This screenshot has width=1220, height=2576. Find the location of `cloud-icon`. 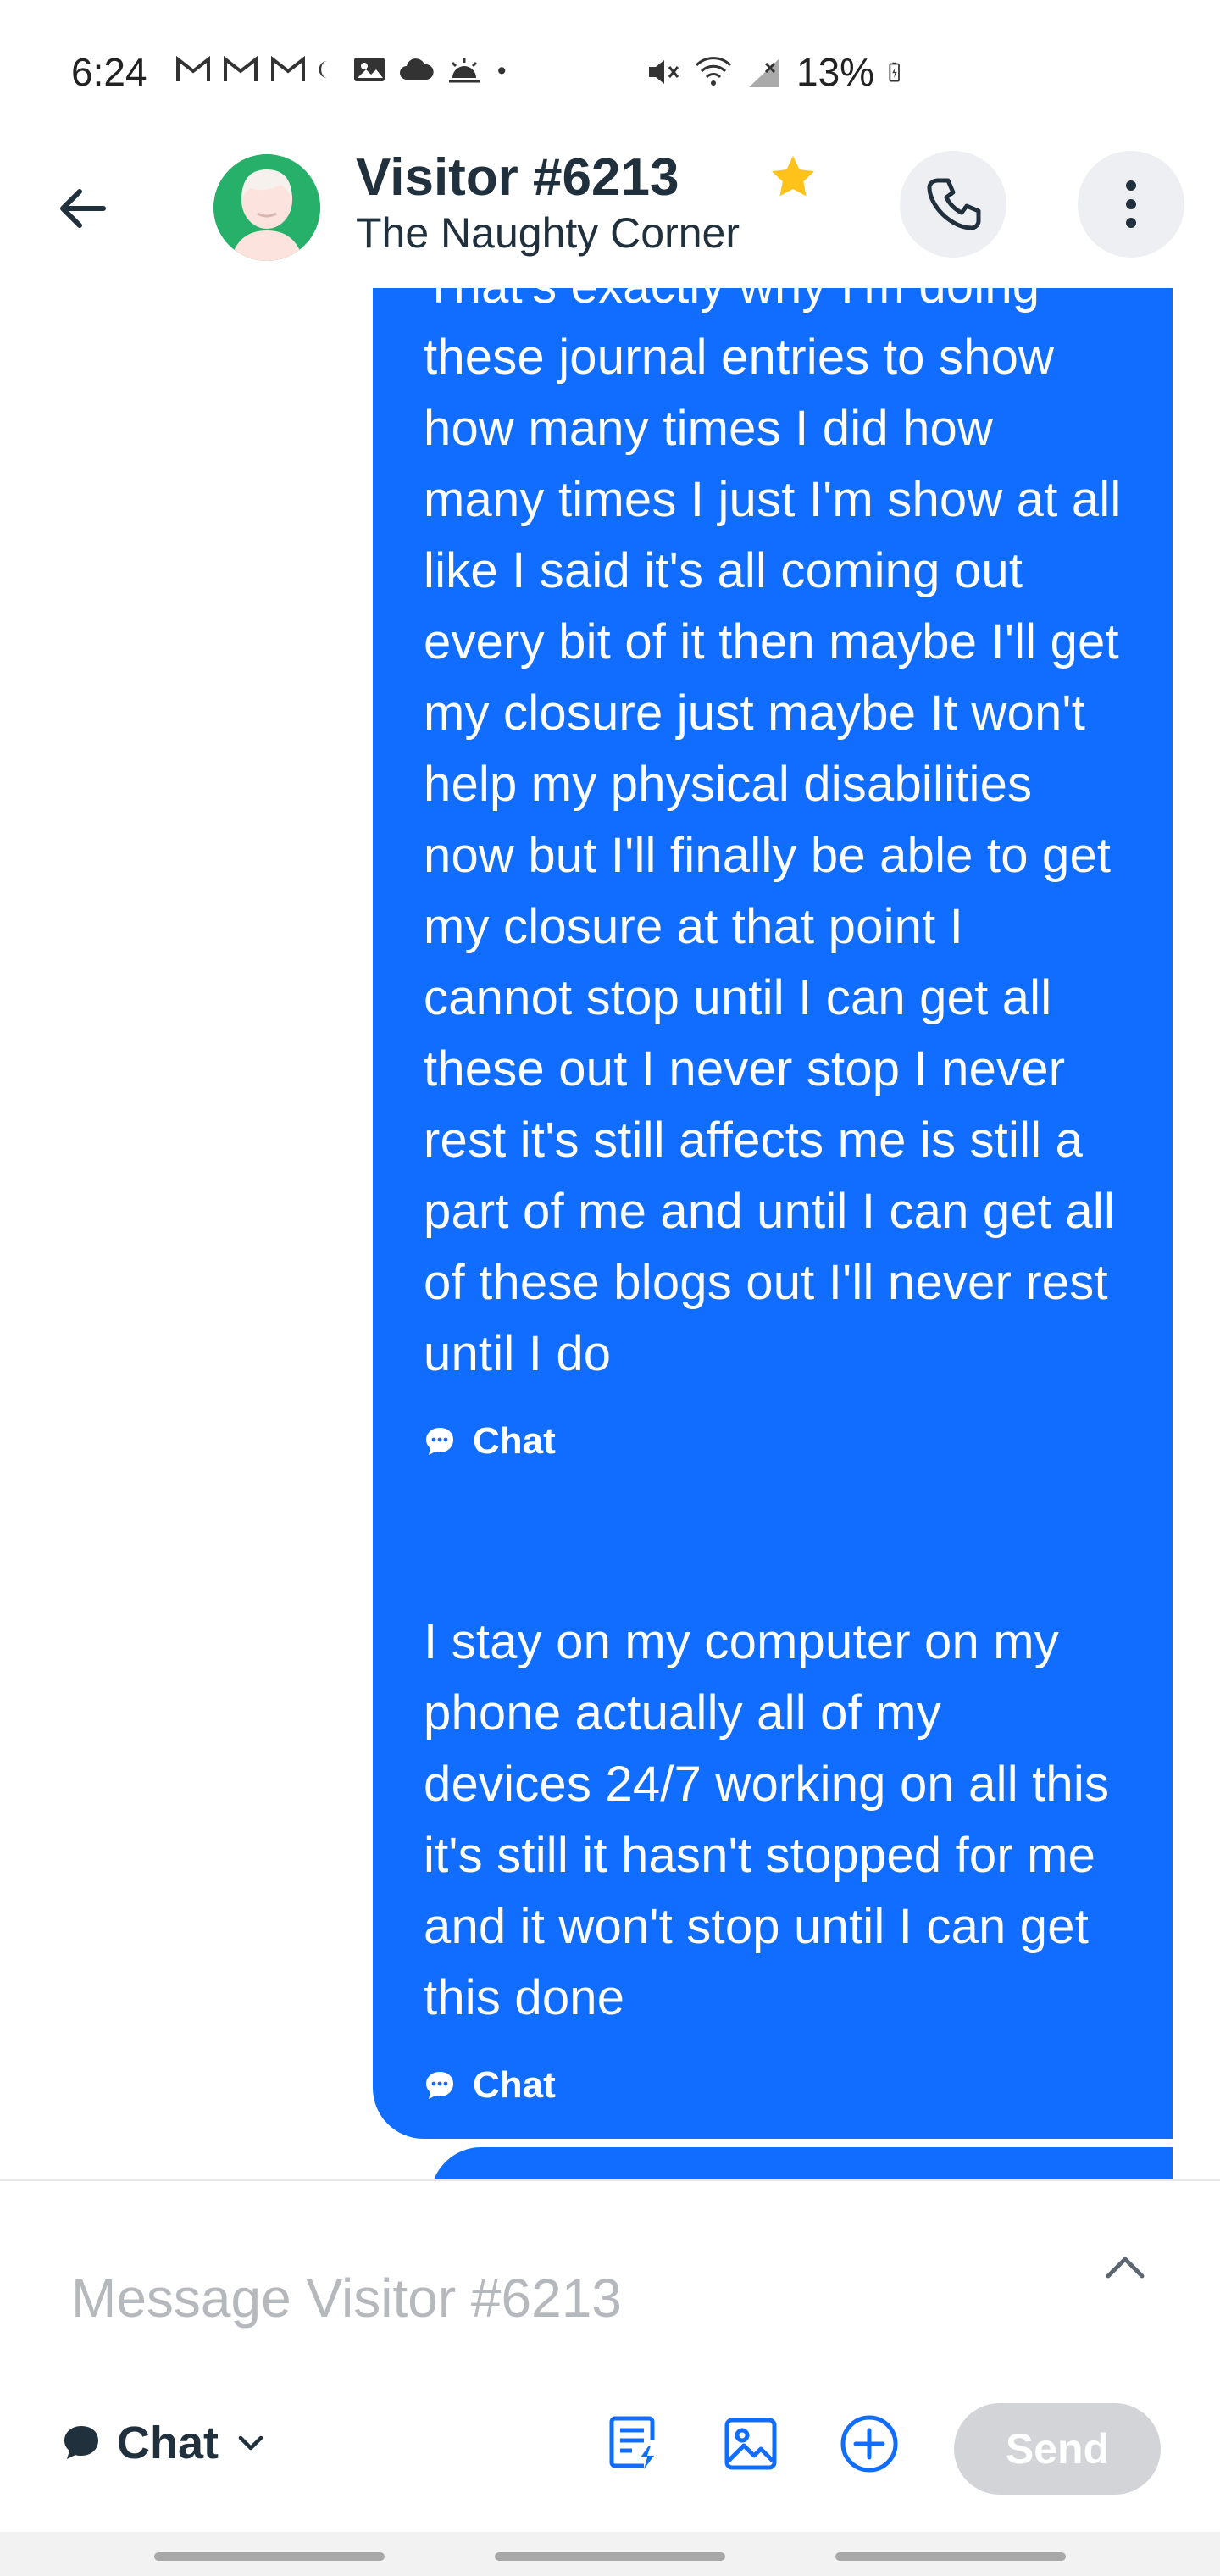

cloud-icon is located at coordinates (417, 69).